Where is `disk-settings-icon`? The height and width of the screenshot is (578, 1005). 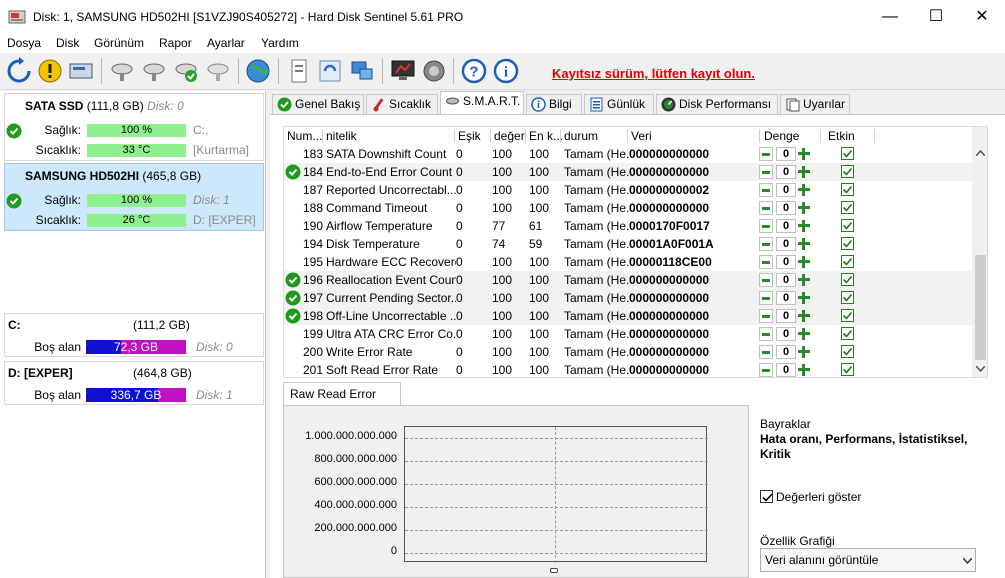
disk-settings-icon is located at coordinates (218, 71).